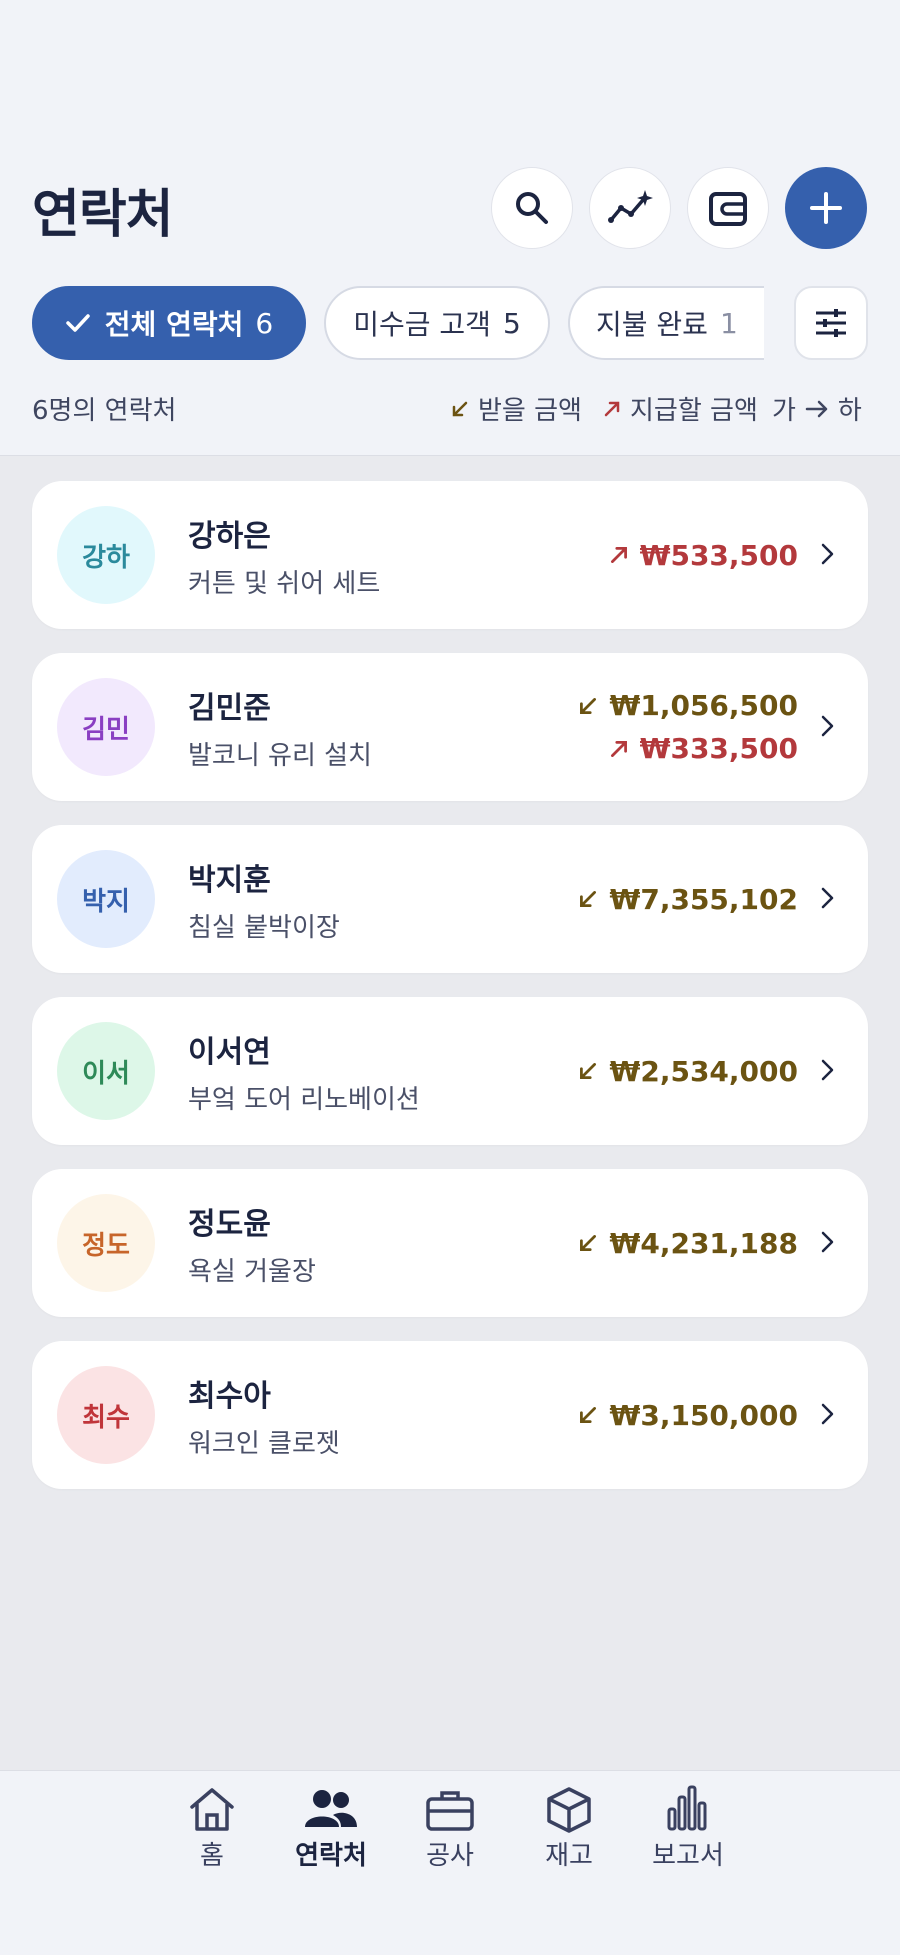 The height and width of the screenshot is (1955, 900). What do you see at coordinates (450, 1415) in the screenshot?
I see `contact-card: 최수 최수아워크인 클로젯 ₩3,150,000` at bounding box center [450, 1415].